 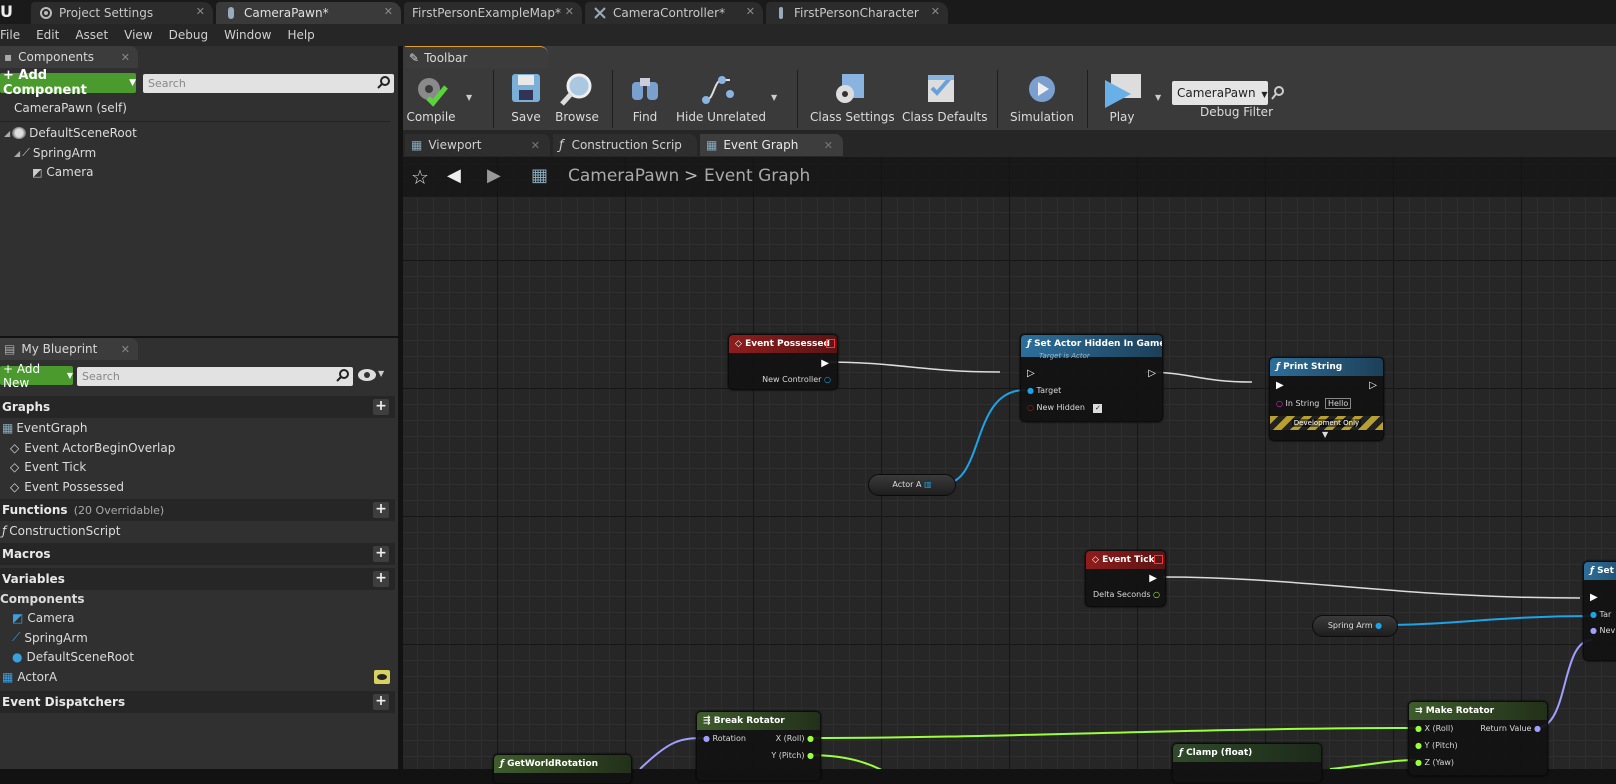 I want to click on tree-item-springarm: ◢ ⟋ SpringArm, so click(x=55, y=153).